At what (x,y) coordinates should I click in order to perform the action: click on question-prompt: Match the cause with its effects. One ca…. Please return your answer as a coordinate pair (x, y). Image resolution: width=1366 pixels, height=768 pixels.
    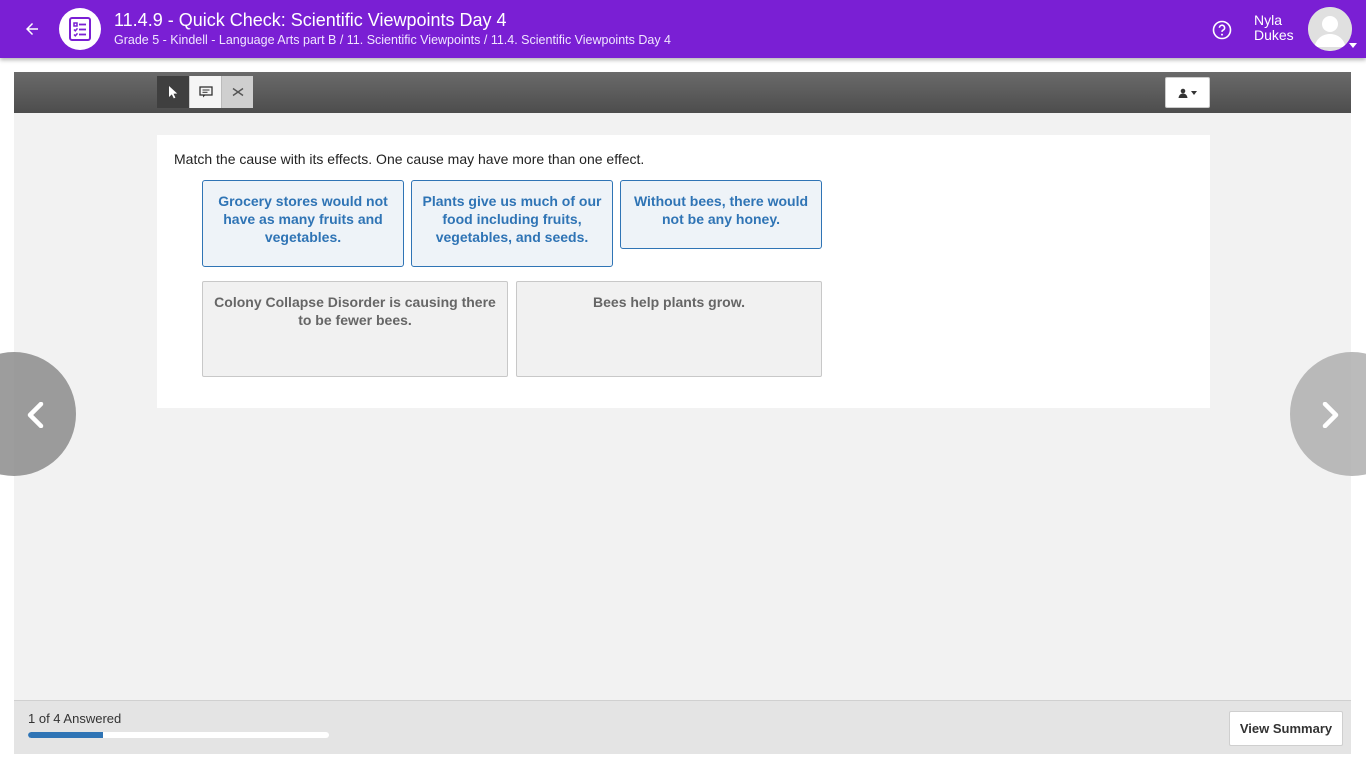
    Looking at the image, I should click on (409, 159).